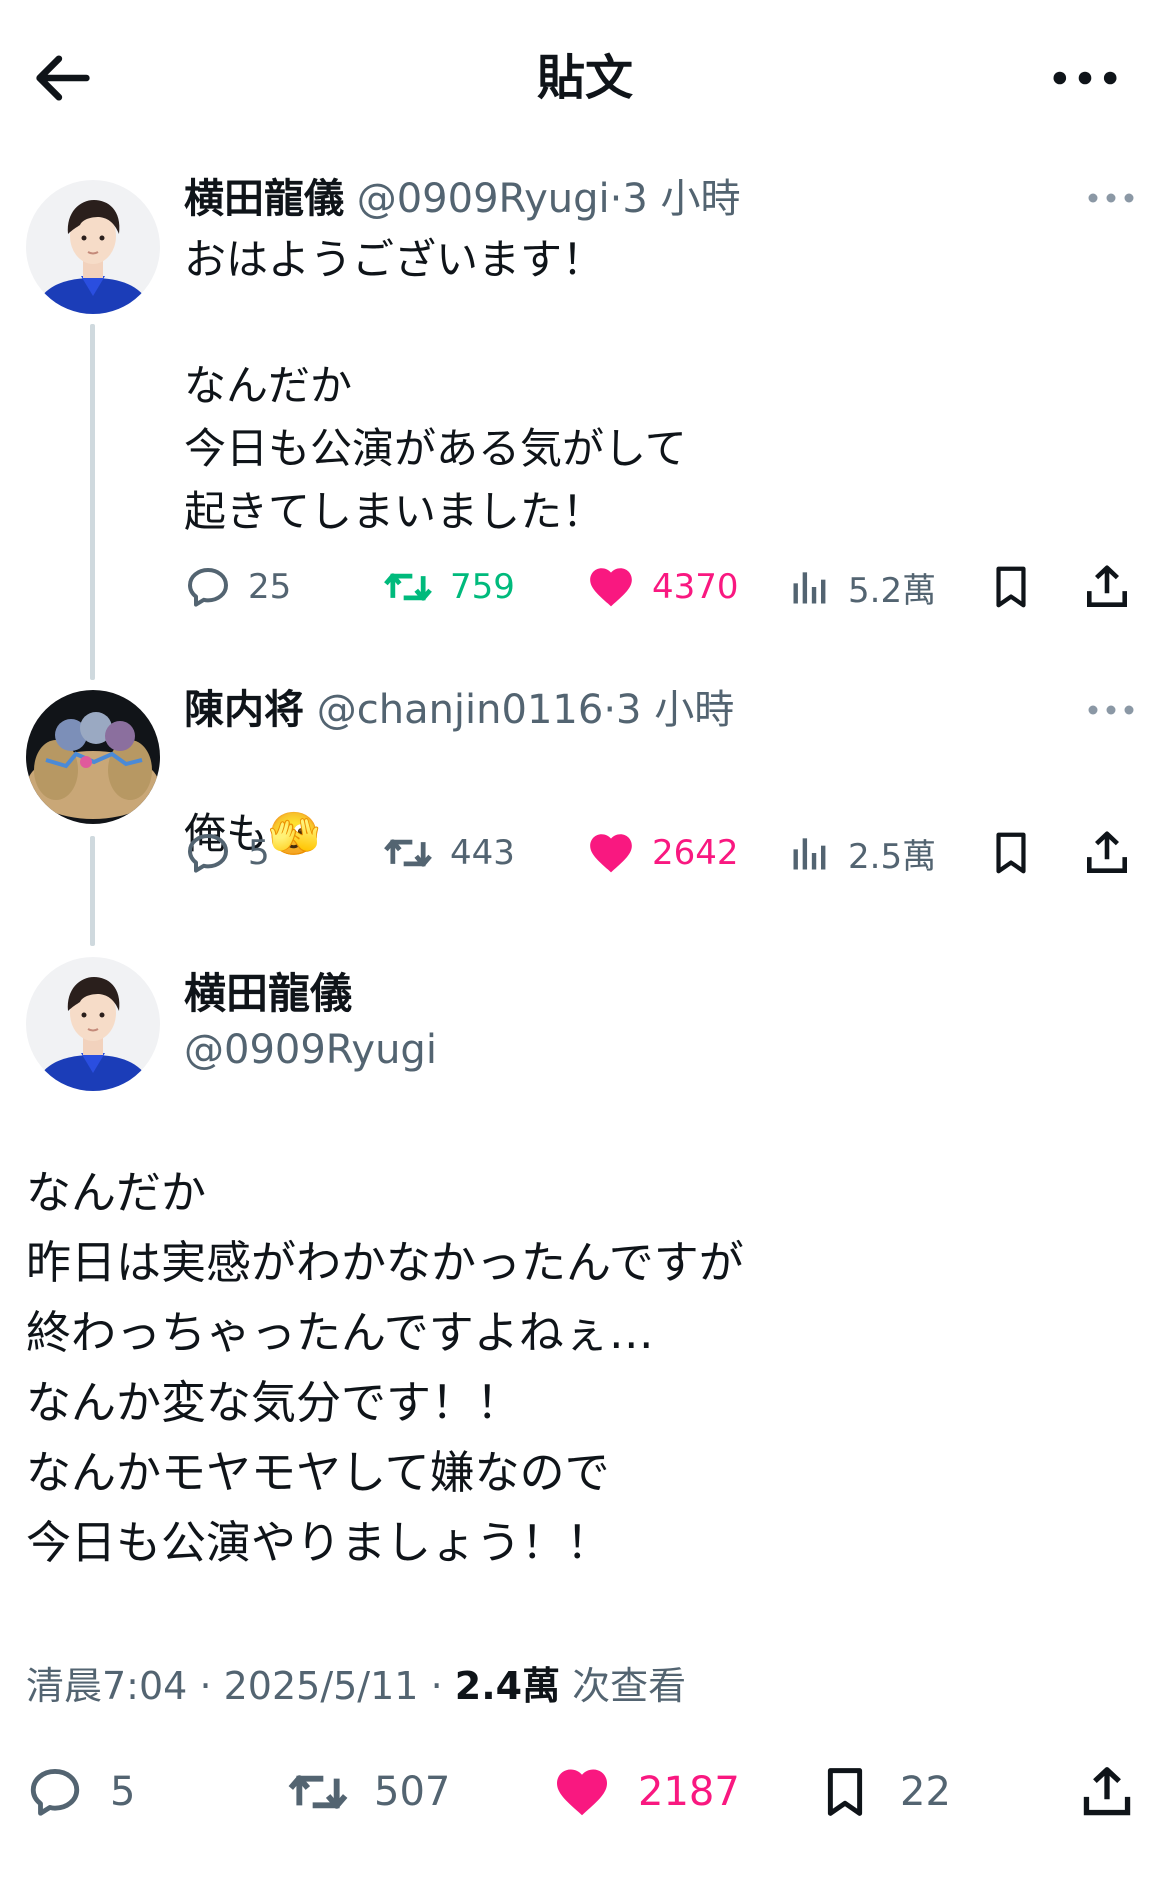 Image resolution: width=1170 pixels, height=1887 pixels. I want to click on top-bar: 貼文, so click(585, 75).